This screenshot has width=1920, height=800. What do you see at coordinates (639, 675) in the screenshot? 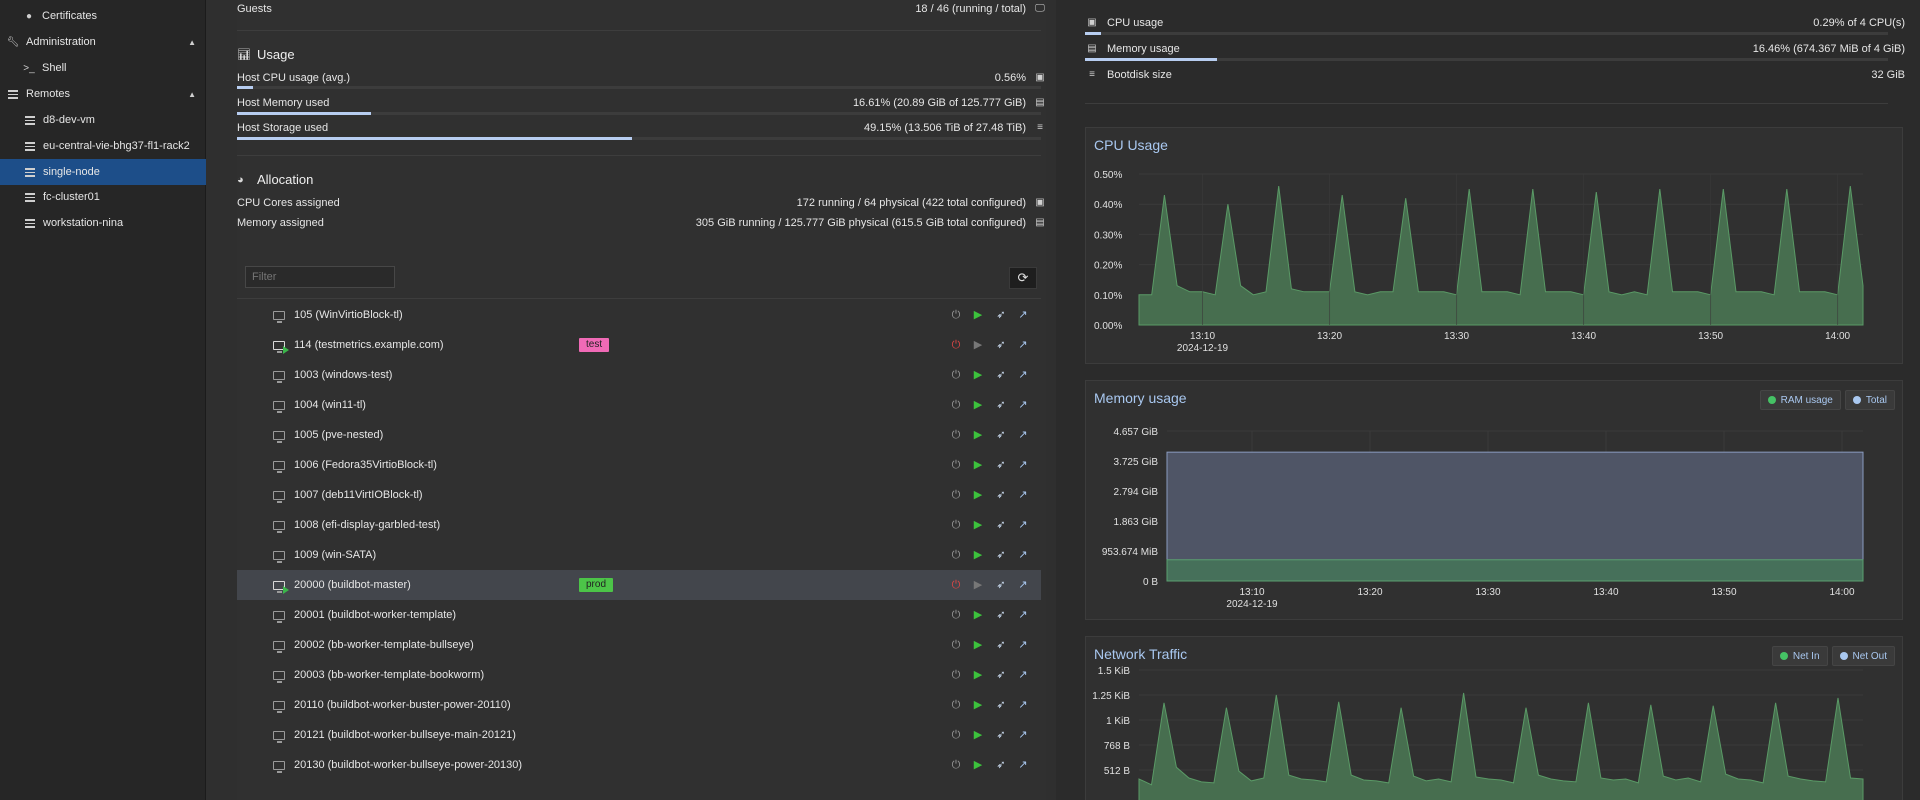
I see `guest-row: 20003 (bb-worker-template-bookworm) ⏻ ▶ ➶ ↗` at bounding box center [639, 675].